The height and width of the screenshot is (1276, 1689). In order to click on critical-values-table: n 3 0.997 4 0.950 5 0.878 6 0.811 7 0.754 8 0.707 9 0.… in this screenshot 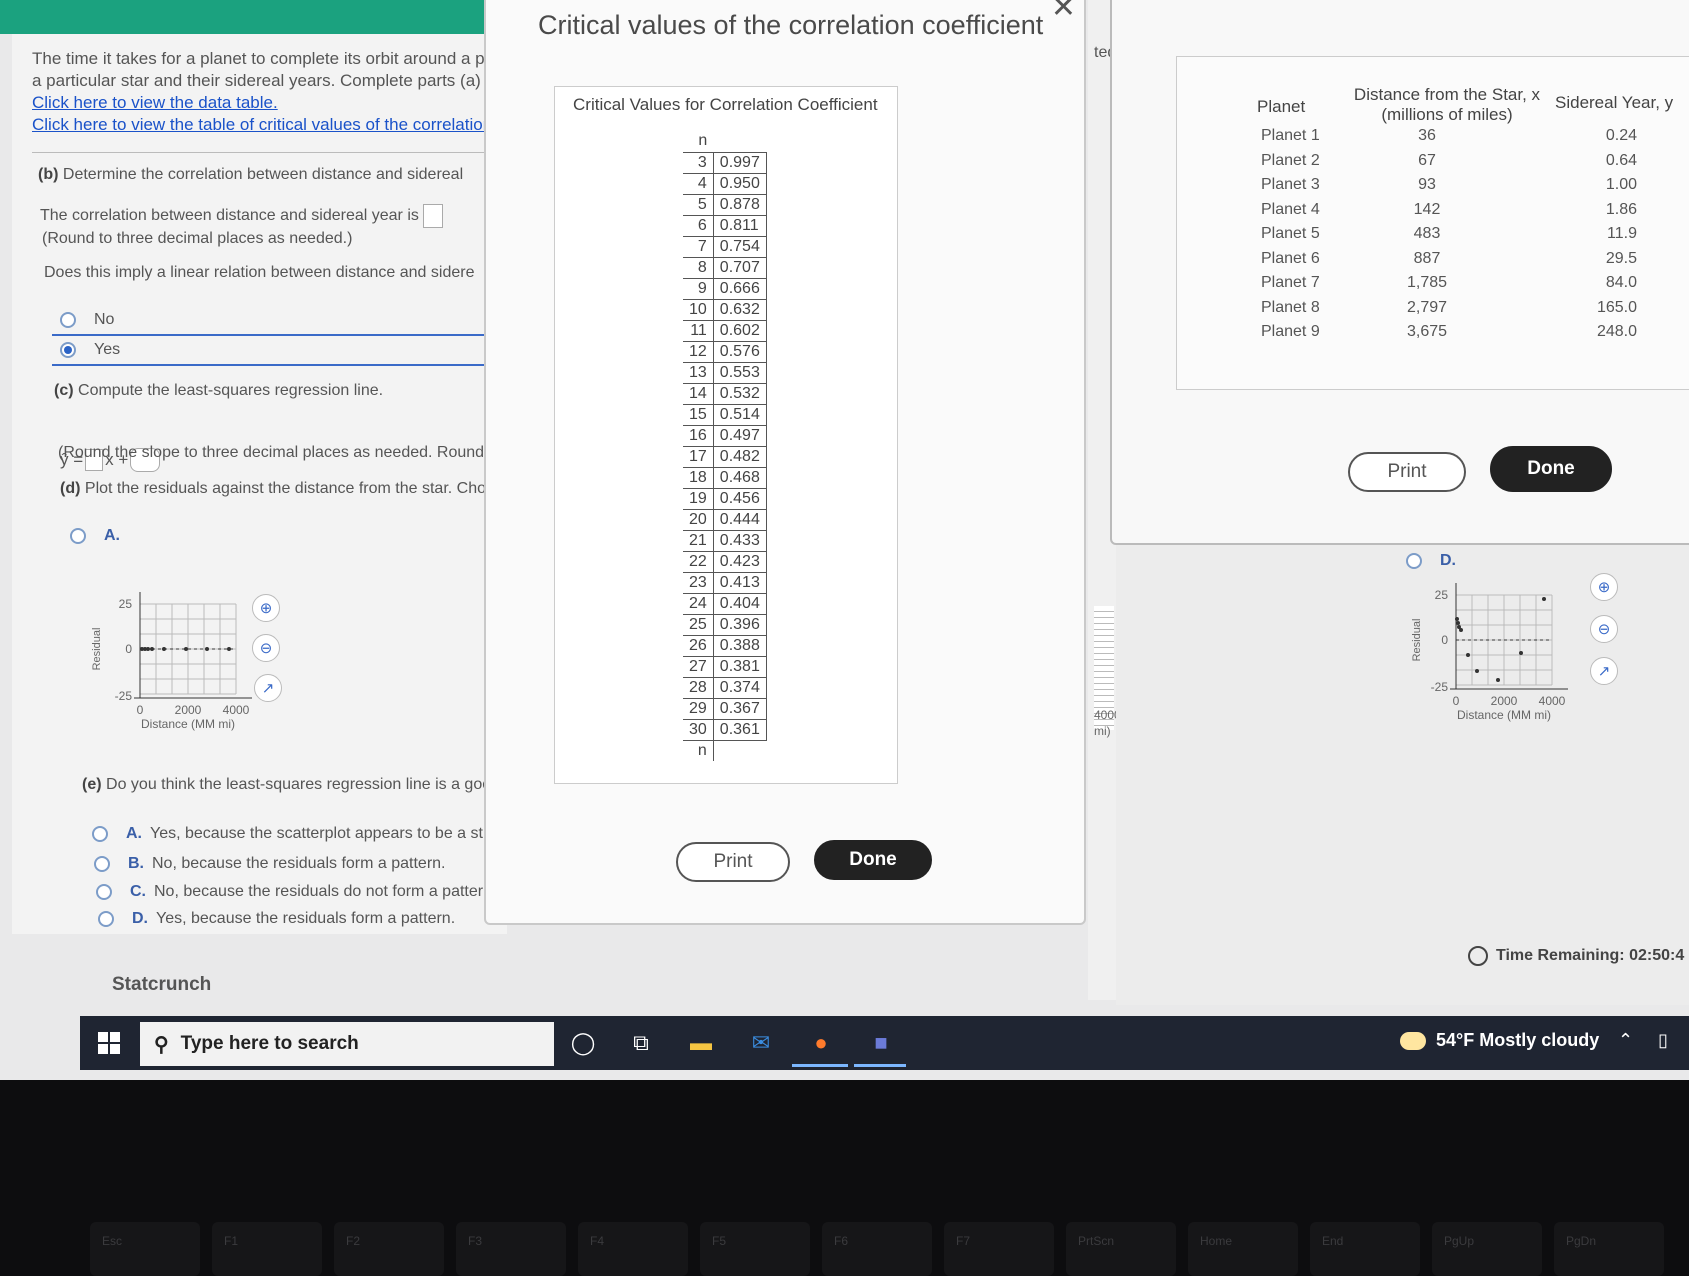, I will do `click(725, 446)`.